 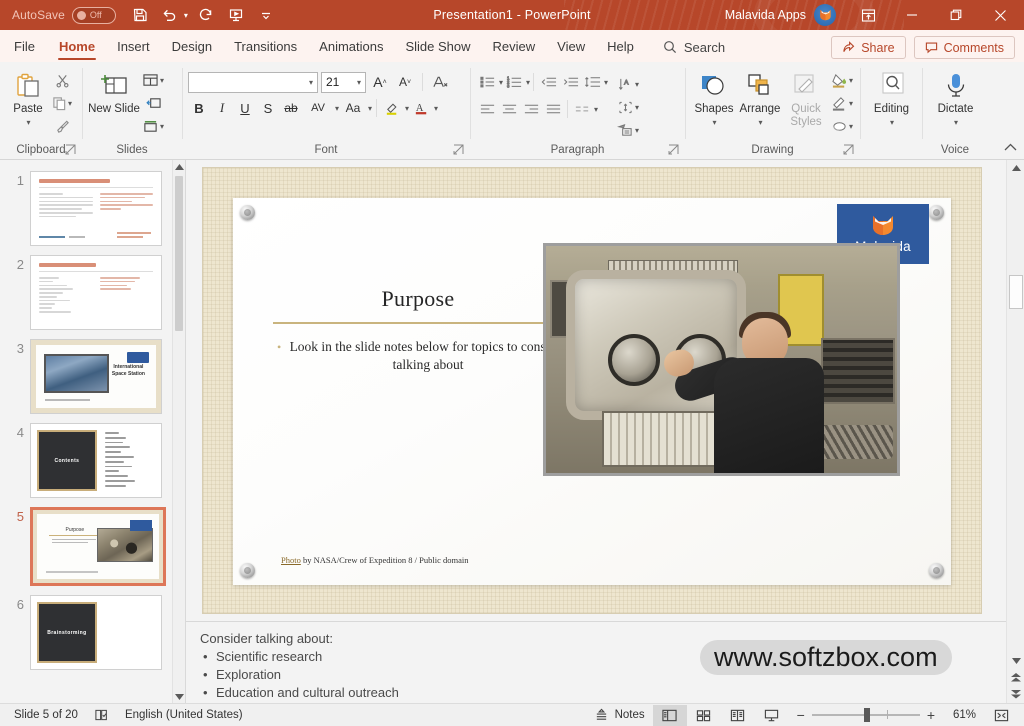 What do you see at coordinates (637, 84) in the screenshot?
I see `text-direction-chevron-down-icon: ▾` at bounding box center [637, 84].